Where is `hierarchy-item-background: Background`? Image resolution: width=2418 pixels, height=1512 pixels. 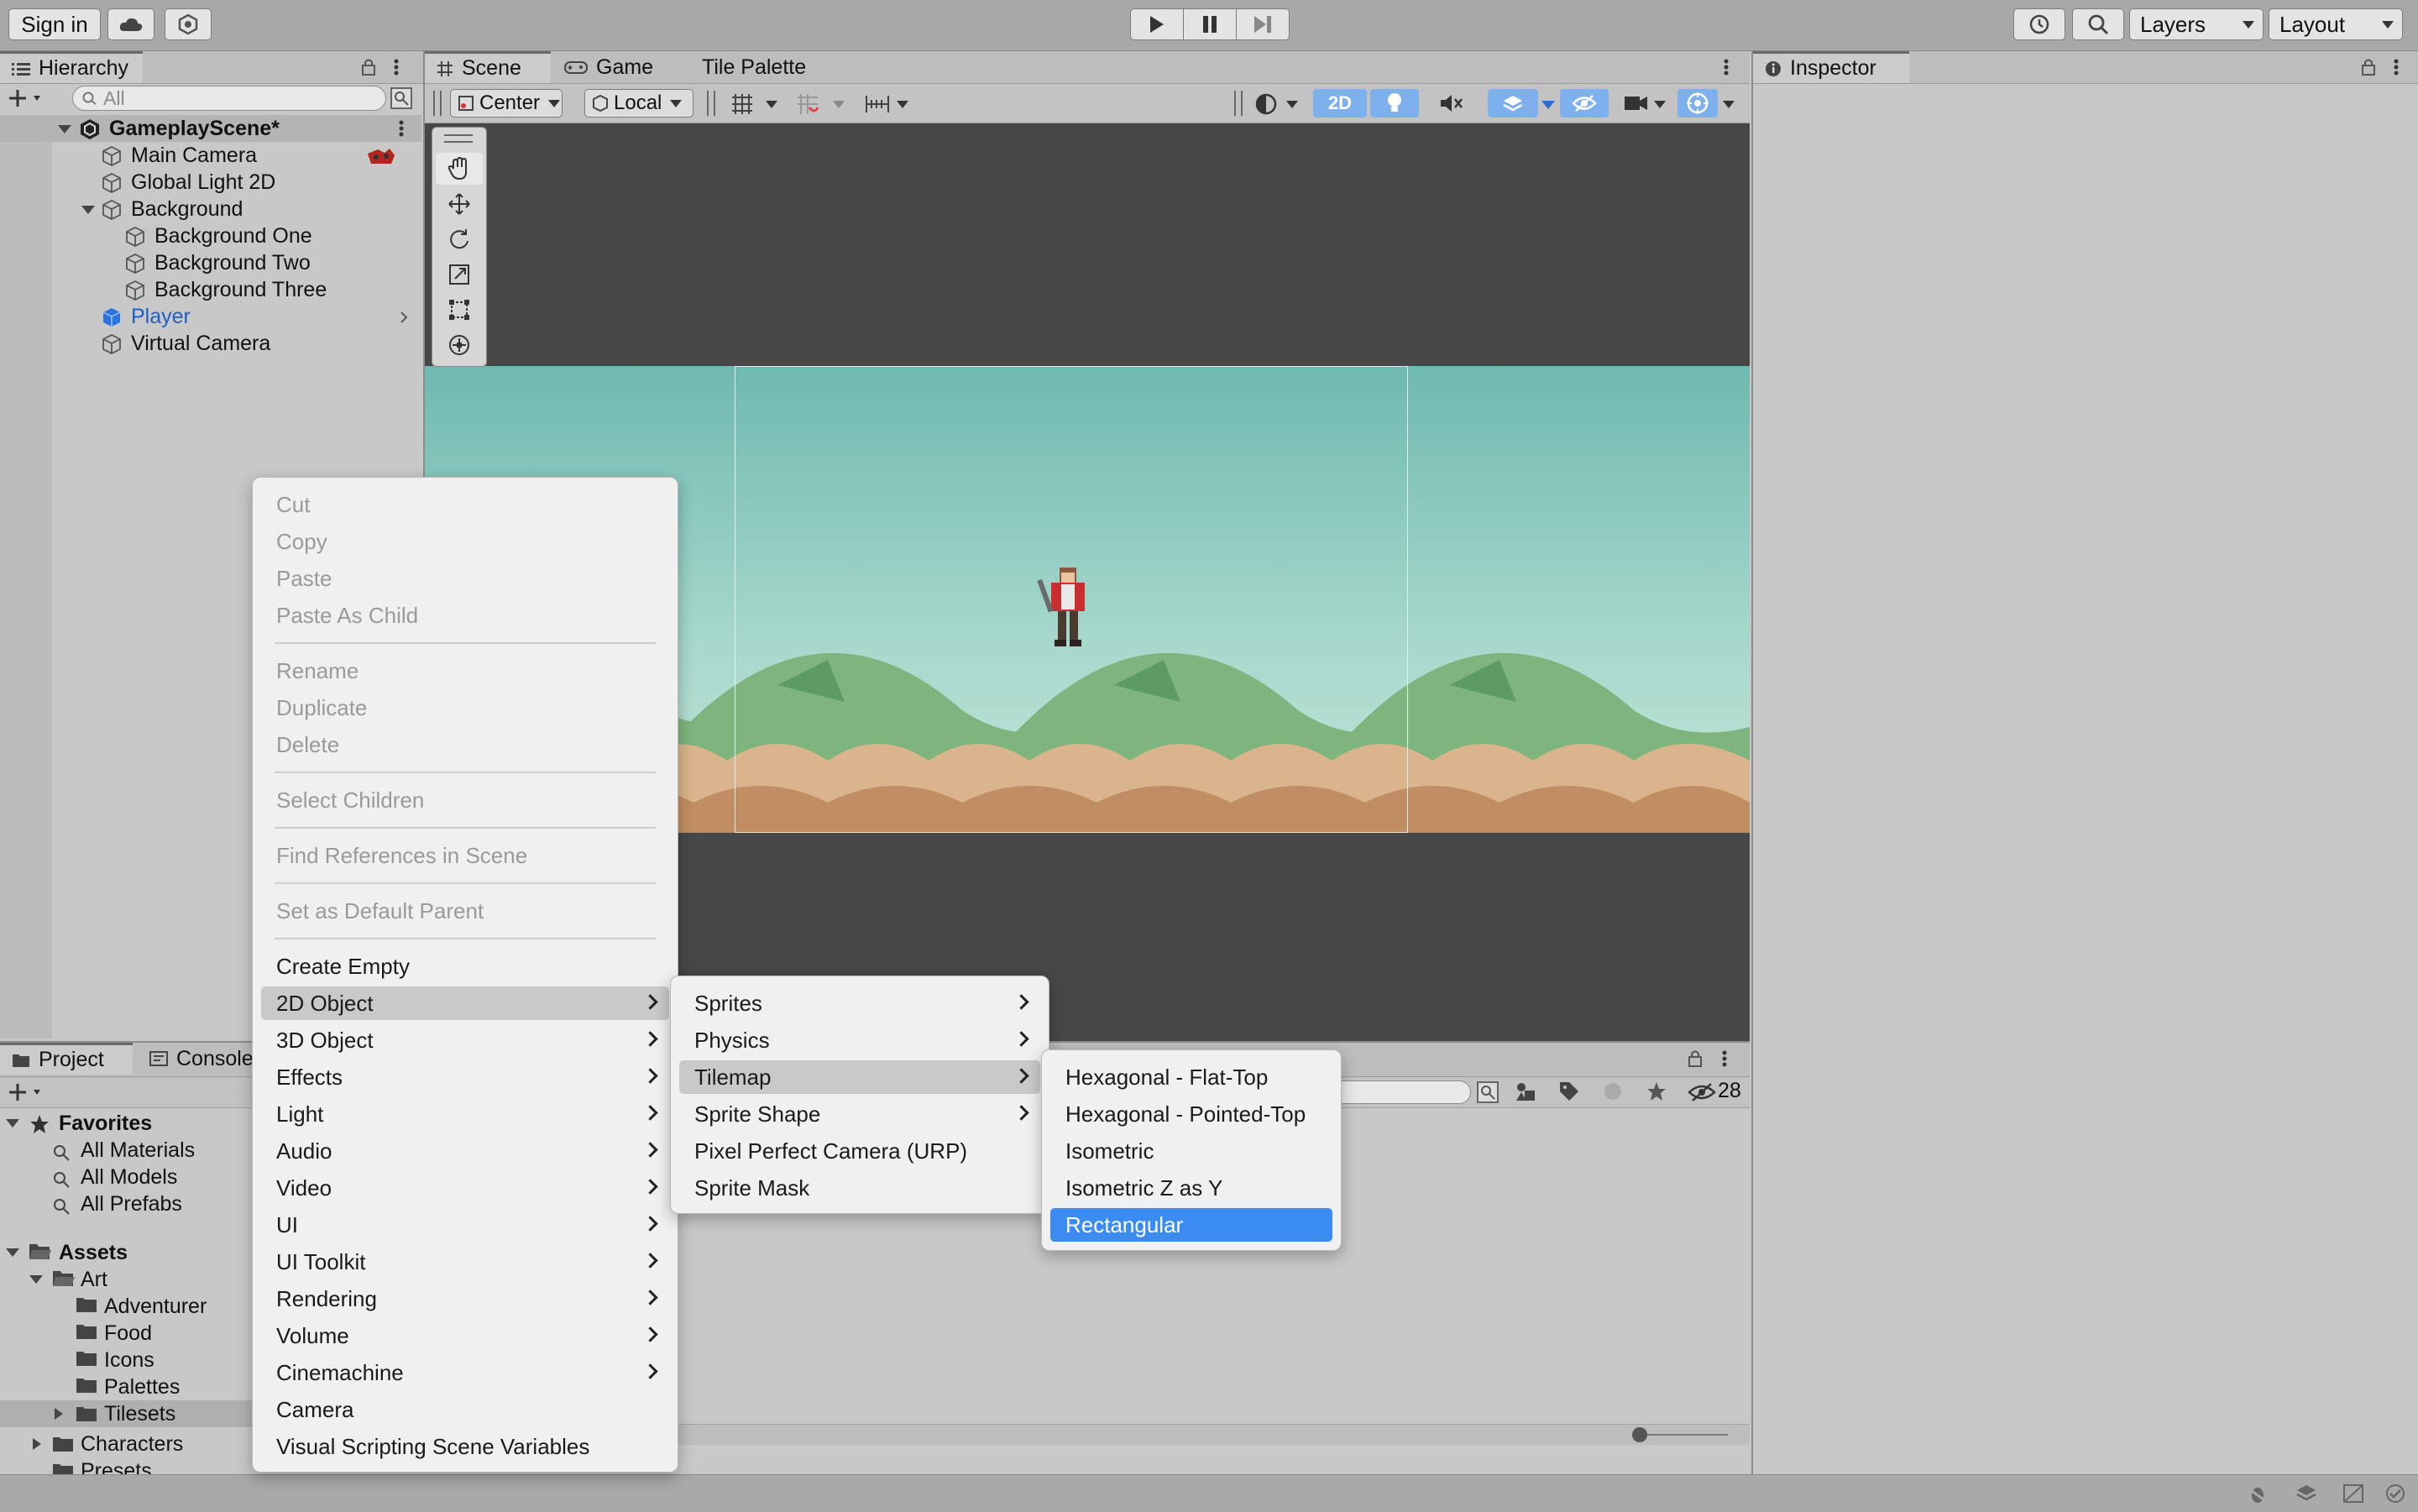
hierarchy-item-background: Background is located at coordinates (210, 209).